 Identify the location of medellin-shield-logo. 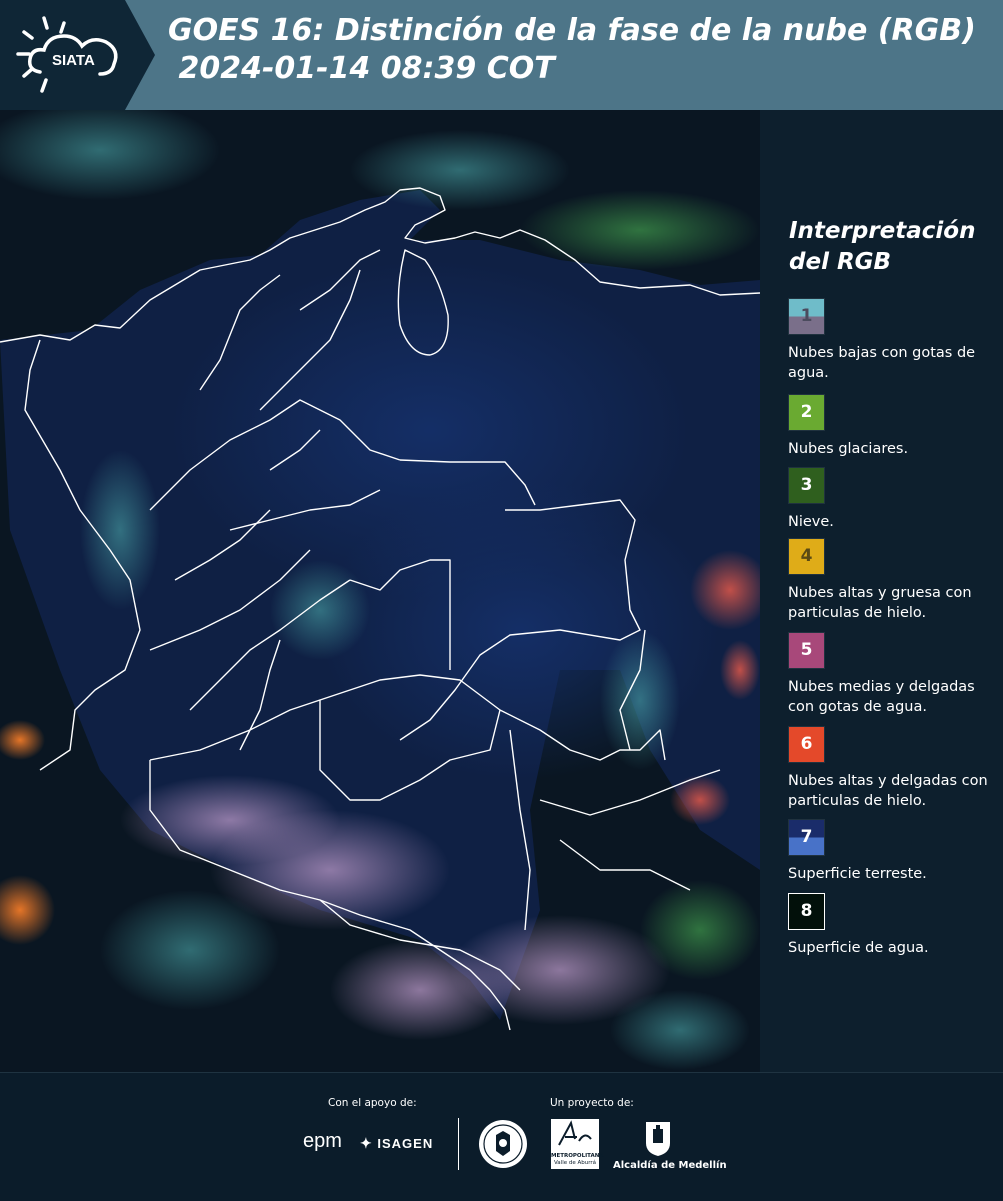
(658, 1139).